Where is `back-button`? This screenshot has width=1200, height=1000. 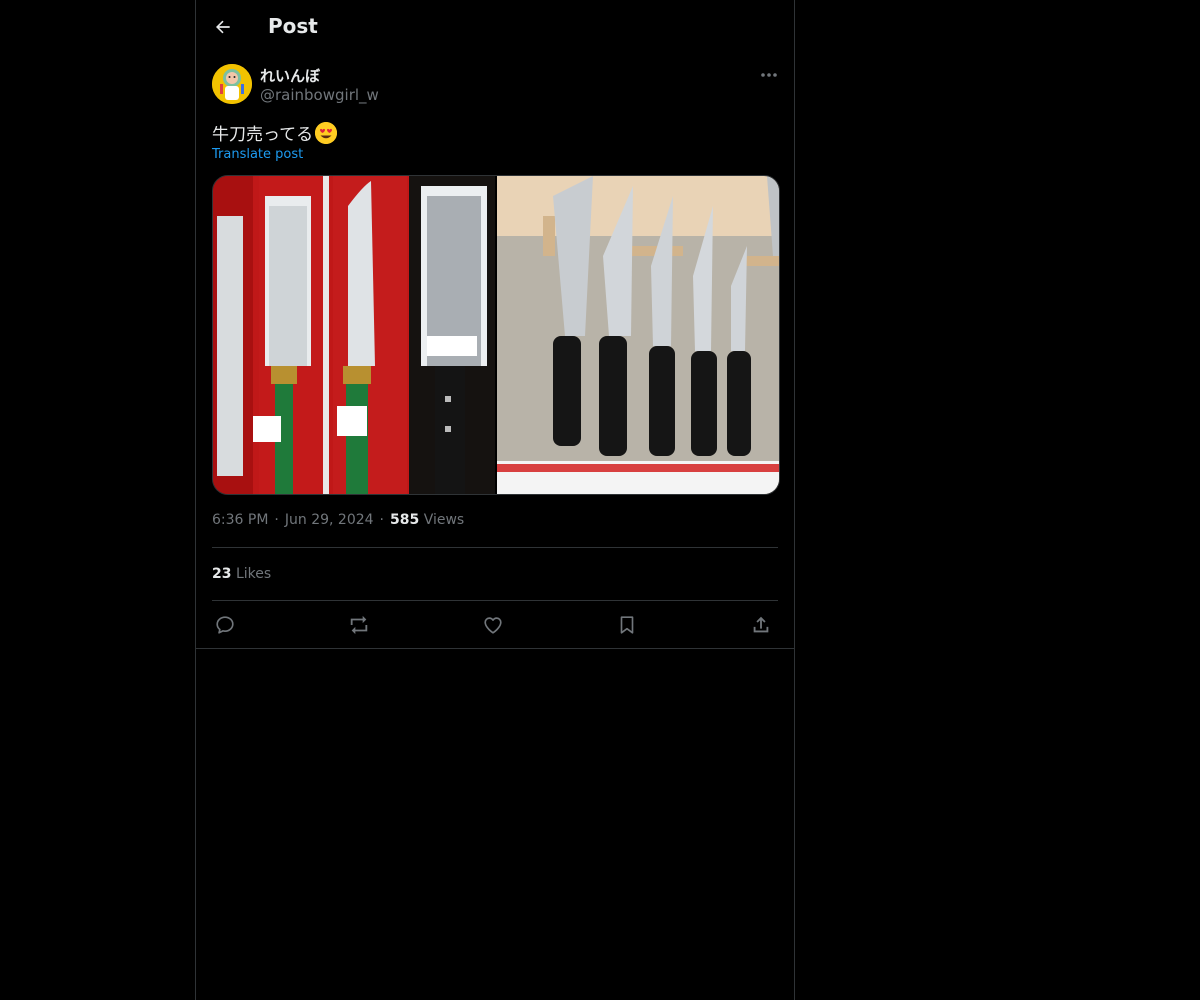 back-button is located at coordinates (223, 27).